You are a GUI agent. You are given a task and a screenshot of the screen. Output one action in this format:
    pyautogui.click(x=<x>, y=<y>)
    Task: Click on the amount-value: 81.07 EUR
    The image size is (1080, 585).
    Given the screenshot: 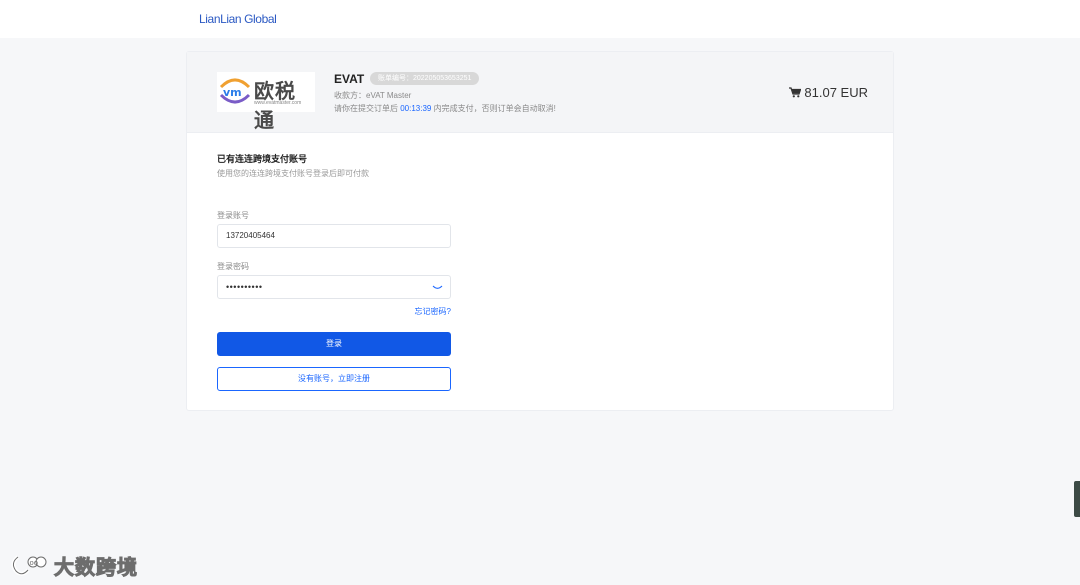 What is the action you would take?
    pyautogui.click(x=836, y=92)
    